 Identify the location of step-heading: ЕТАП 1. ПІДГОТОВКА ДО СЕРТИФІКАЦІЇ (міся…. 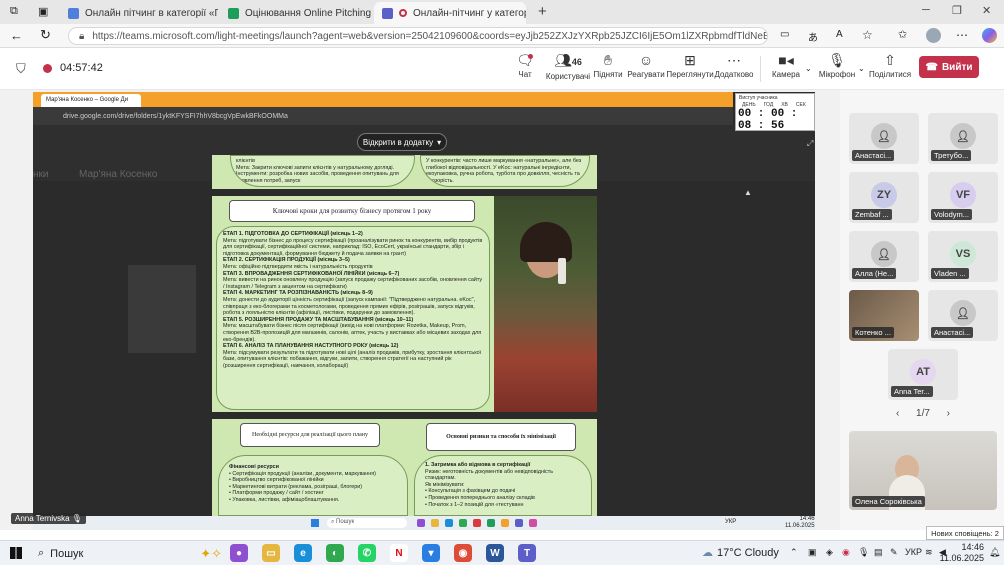
(293, 234).